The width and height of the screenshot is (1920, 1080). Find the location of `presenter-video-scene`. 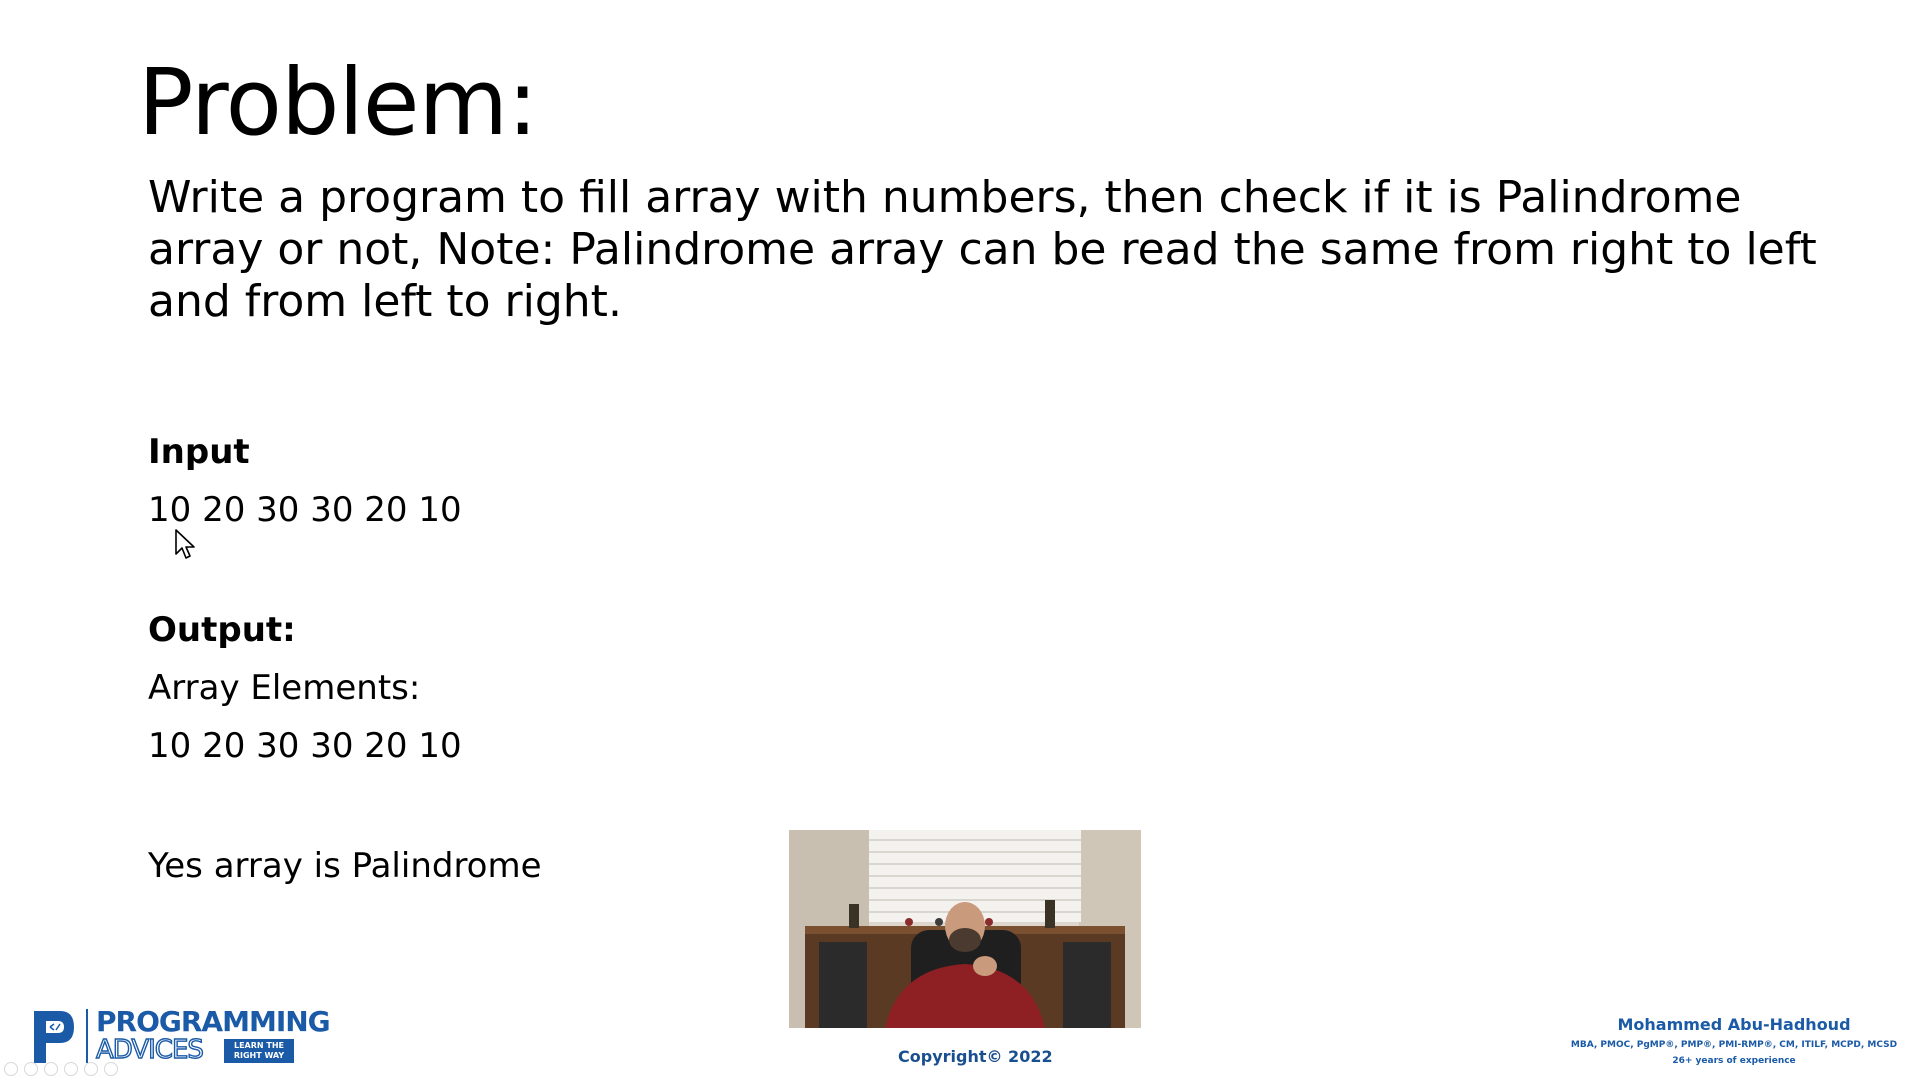

presenter-video-scene is located at coordinates (965, 929).